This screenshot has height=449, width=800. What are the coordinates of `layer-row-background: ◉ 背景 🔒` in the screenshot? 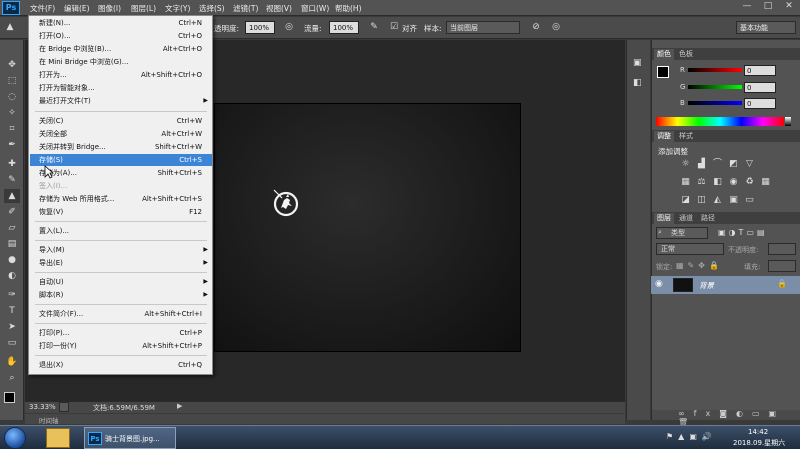 It's located at (725, 285).